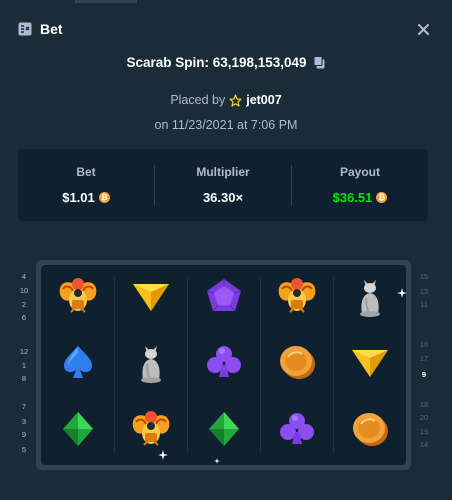 The height and width of the screenshot is (500, 452). I want to click on payline-number: 3, so click(24, 421).